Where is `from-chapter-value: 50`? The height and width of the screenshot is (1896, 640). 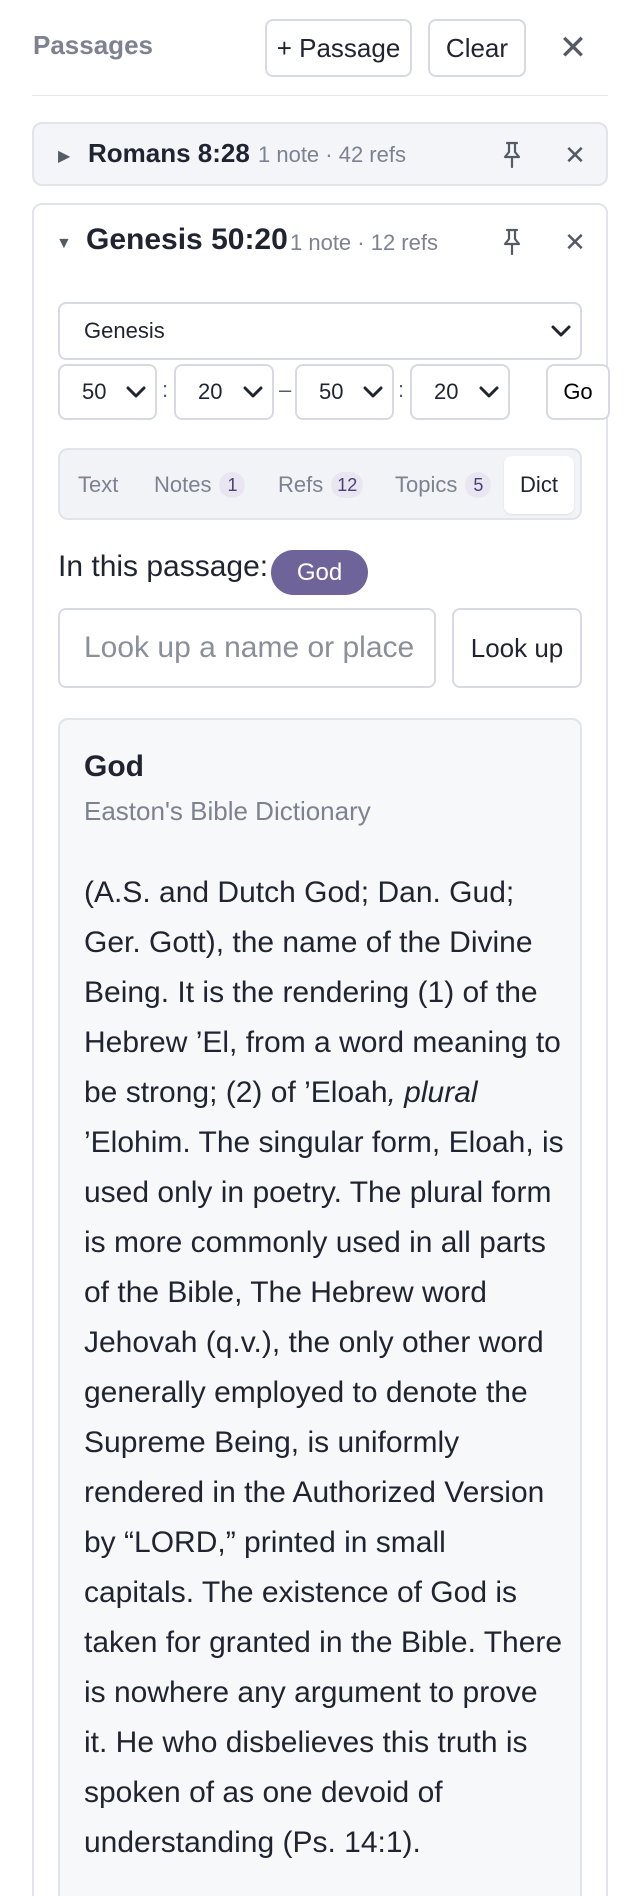 from-chapter-value: 50 is located at coordinates (94, 391).